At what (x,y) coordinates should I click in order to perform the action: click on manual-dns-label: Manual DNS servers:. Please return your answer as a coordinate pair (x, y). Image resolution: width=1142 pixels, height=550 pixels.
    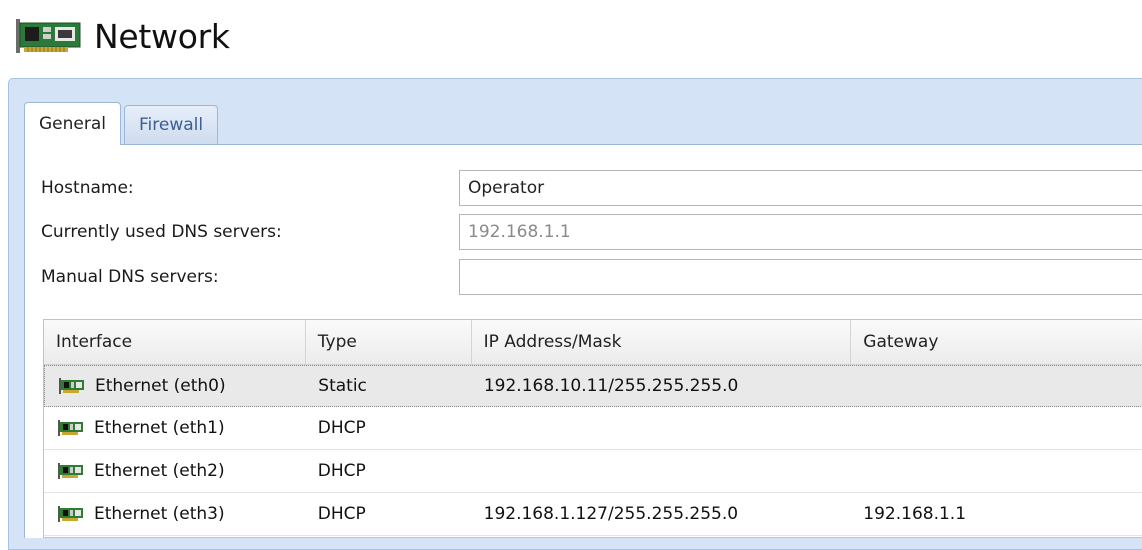
    Looking at the image, I should click on (130, 277).